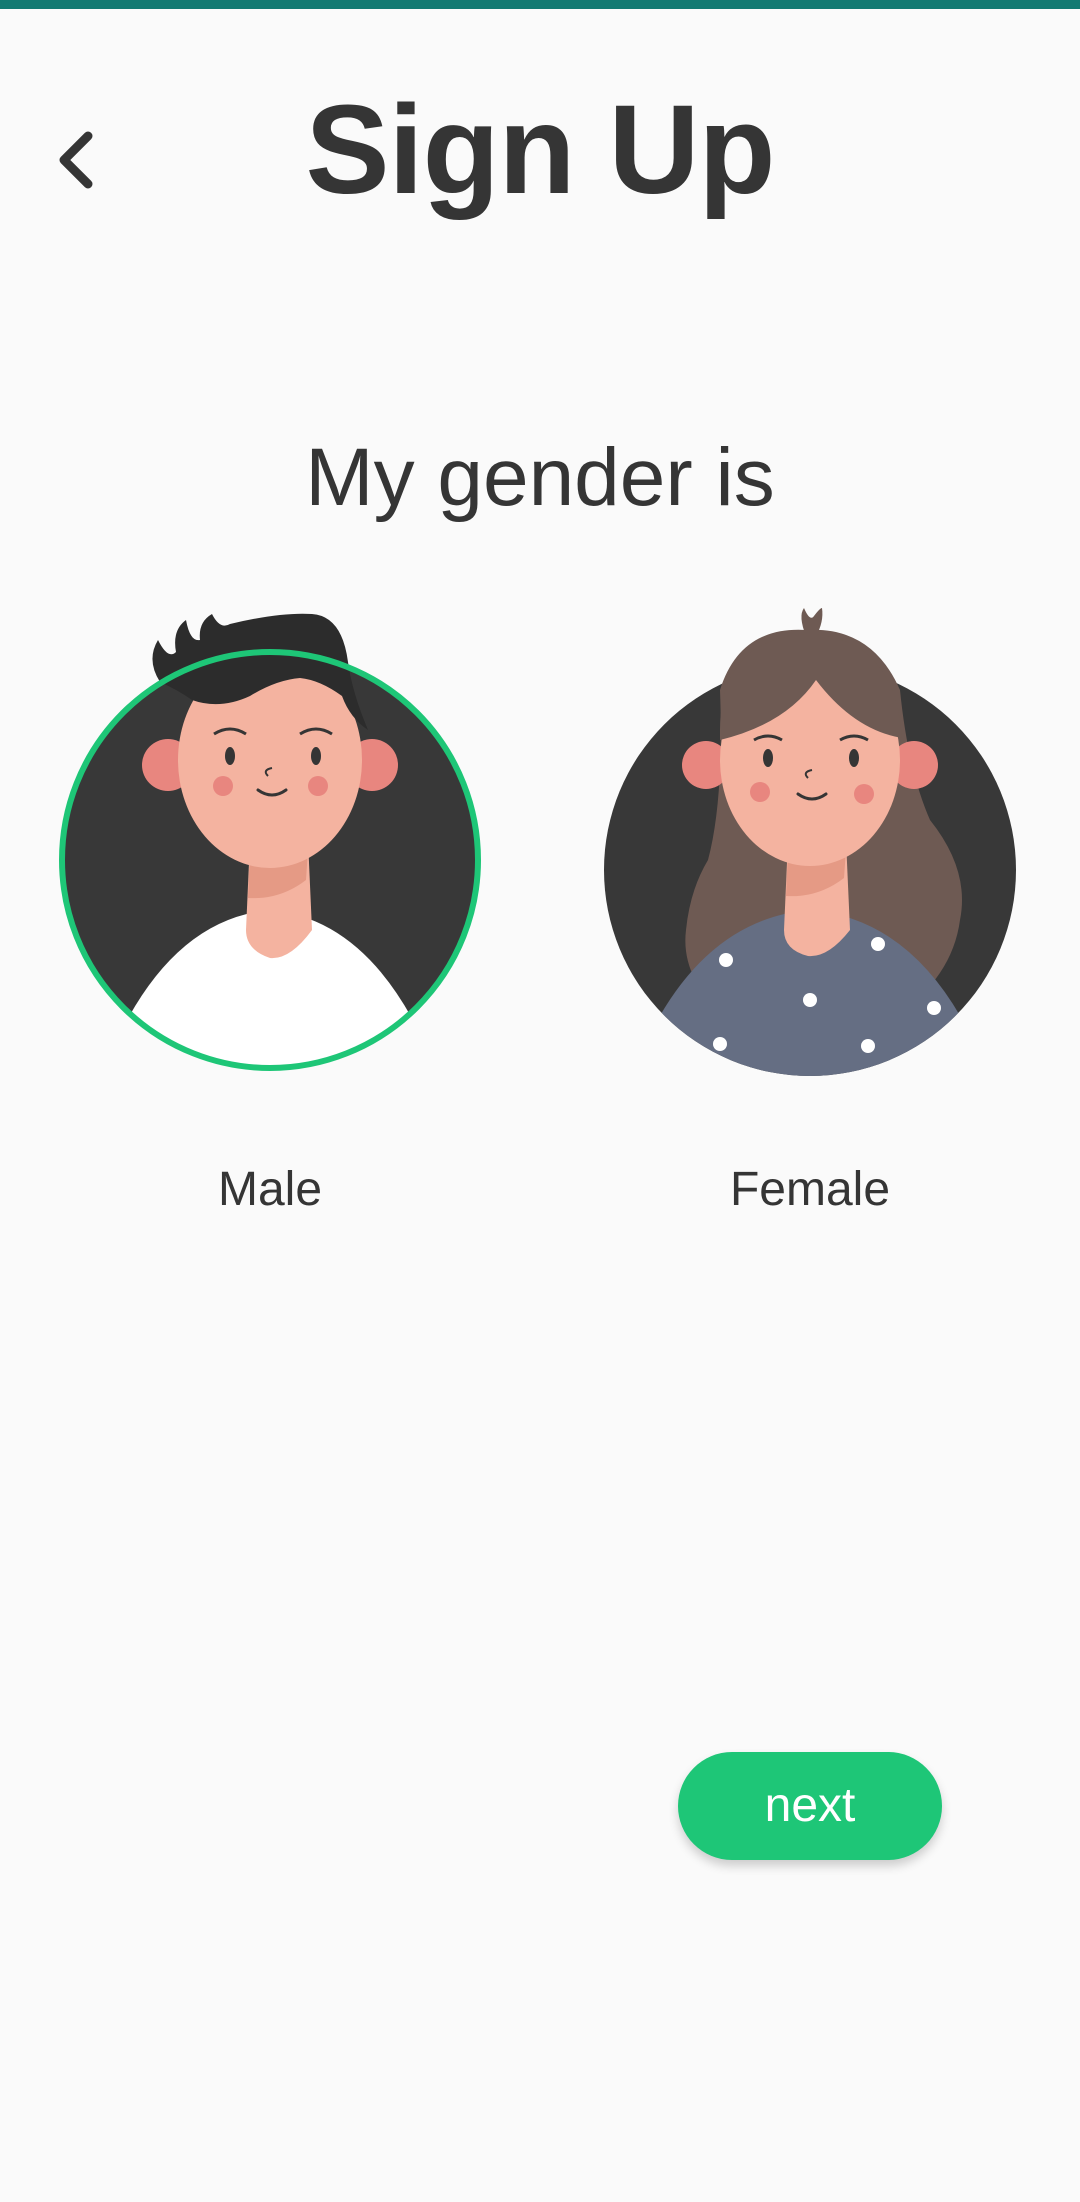 Image resolution: width=1080 pixels, height=2202 pixels. Describe the element at coordinates (810, 1806) in the screenshot. I see `next-button: next` at that location.